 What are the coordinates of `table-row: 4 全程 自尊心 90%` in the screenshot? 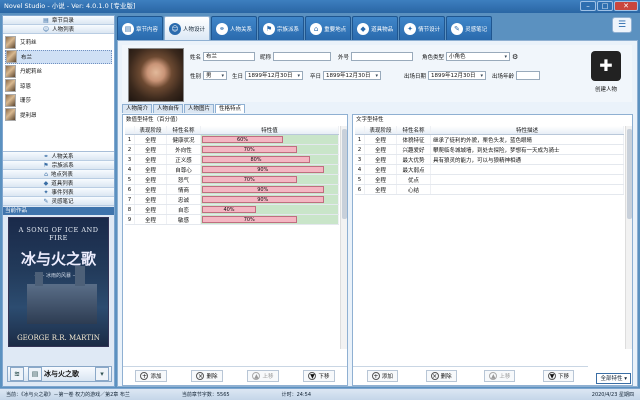 It's located at (232, 170).